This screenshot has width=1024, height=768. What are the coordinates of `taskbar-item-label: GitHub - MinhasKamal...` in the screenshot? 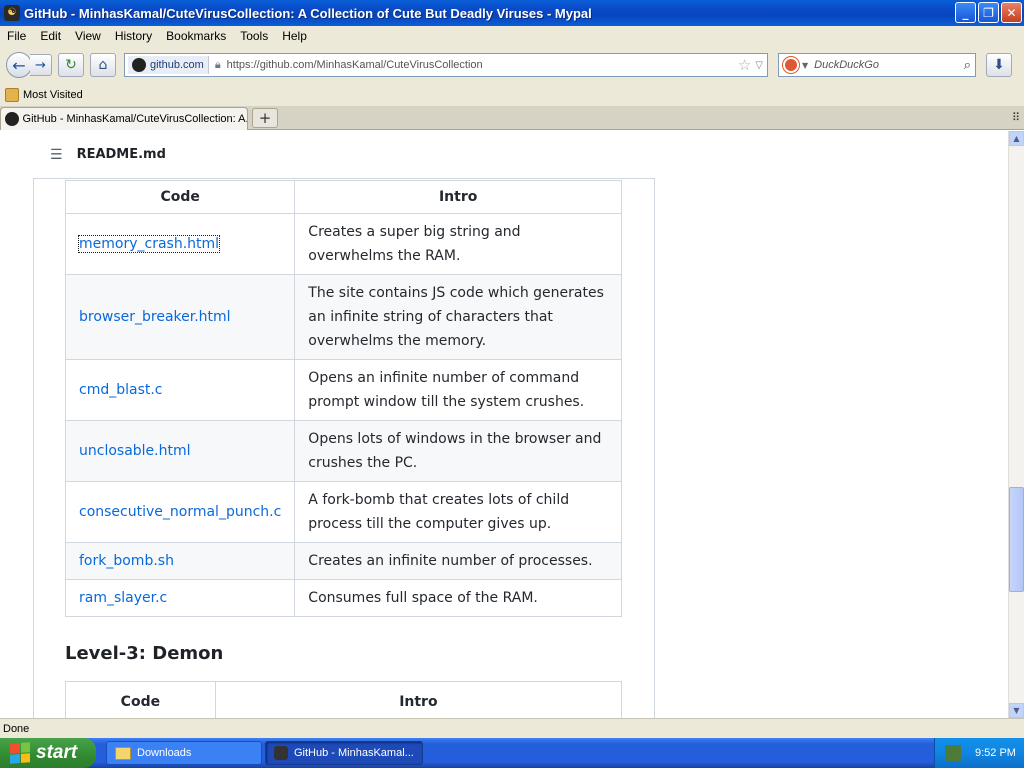 It's located at (354, 753).